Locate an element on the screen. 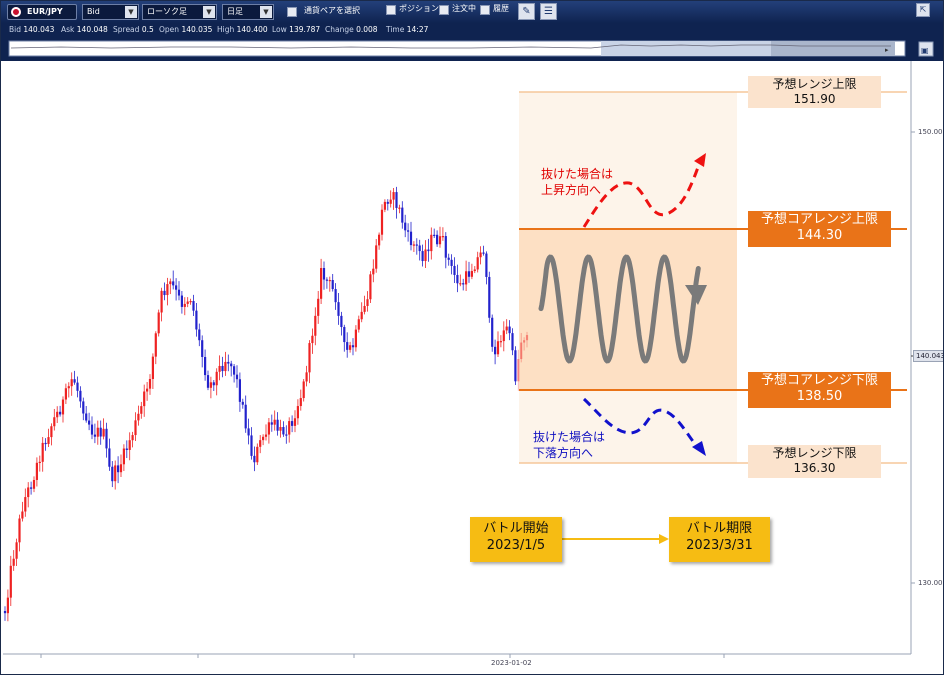  order-checkbox is located at coordinates (444, 10).